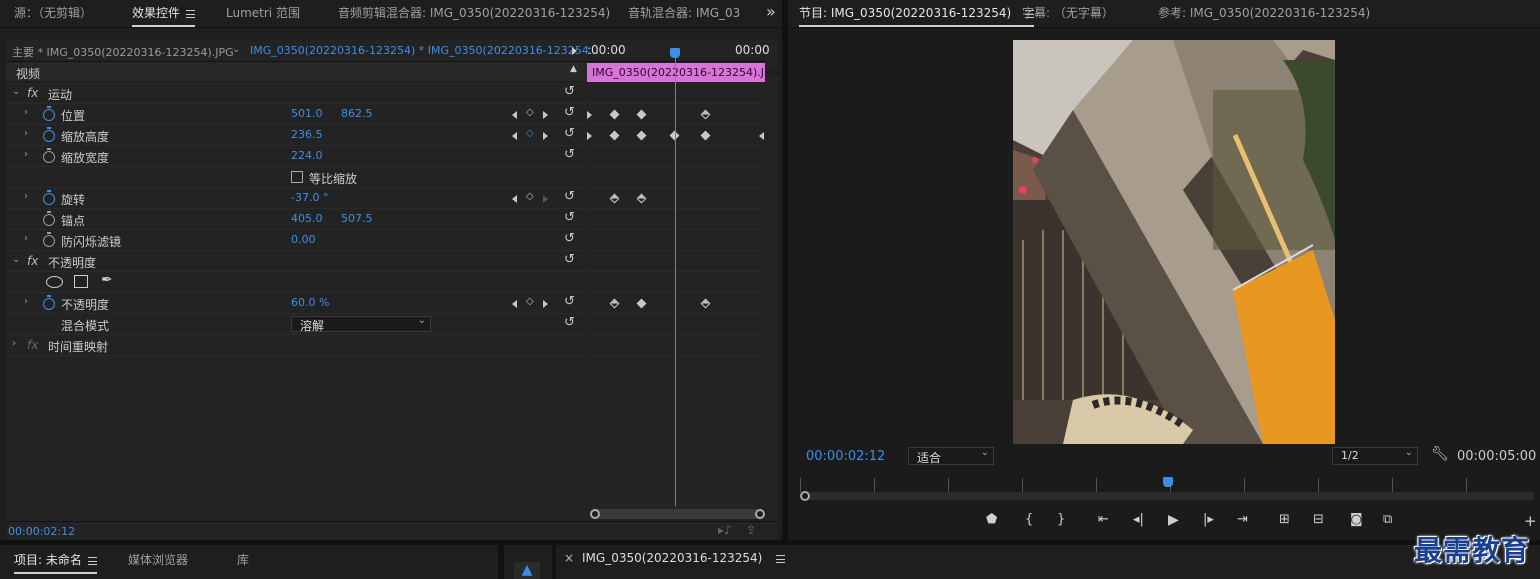 This screenshot has height=579, width=1540. Describe the element at coordinates (1138, 519) in the screenshot. I see `step-back-icon: ◂|` at that location.